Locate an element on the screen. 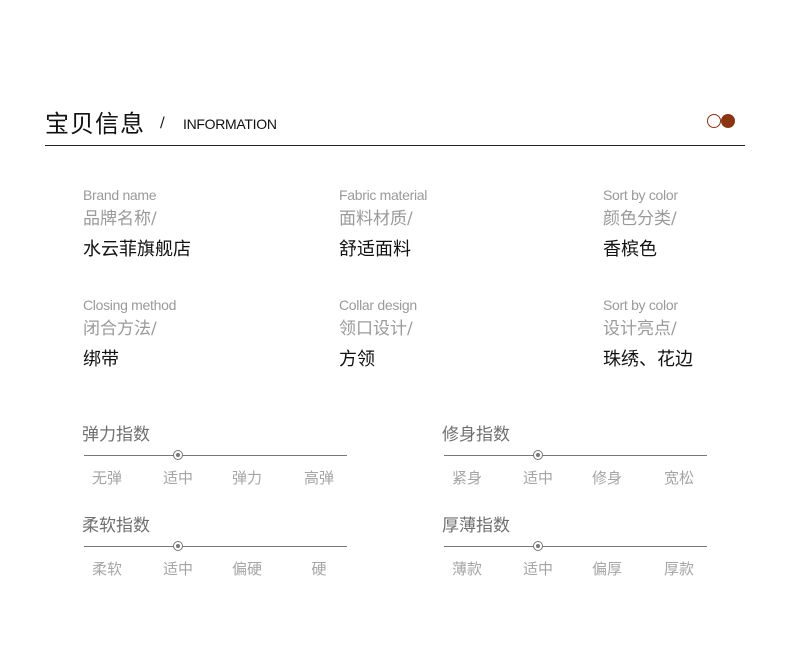  attribute-value: 水云菲旗舰店 is located at coordinates (137, 249).